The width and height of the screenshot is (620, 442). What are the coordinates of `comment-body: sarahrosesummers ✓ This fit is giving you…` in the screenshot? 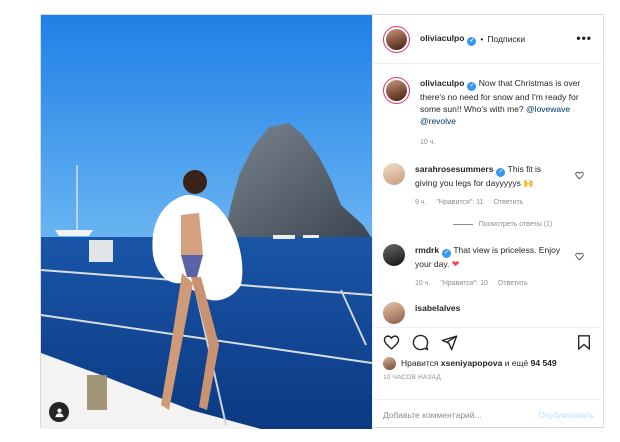 It's located at (490, 186).